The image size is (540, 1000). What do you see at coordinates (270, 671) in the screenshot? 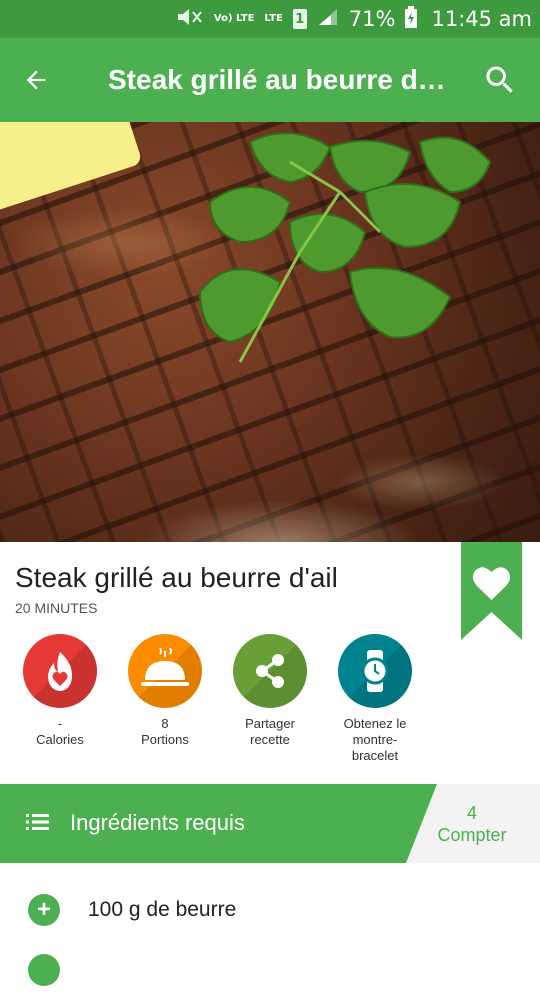
I see `share-icon` at bounding box center [270, 671].